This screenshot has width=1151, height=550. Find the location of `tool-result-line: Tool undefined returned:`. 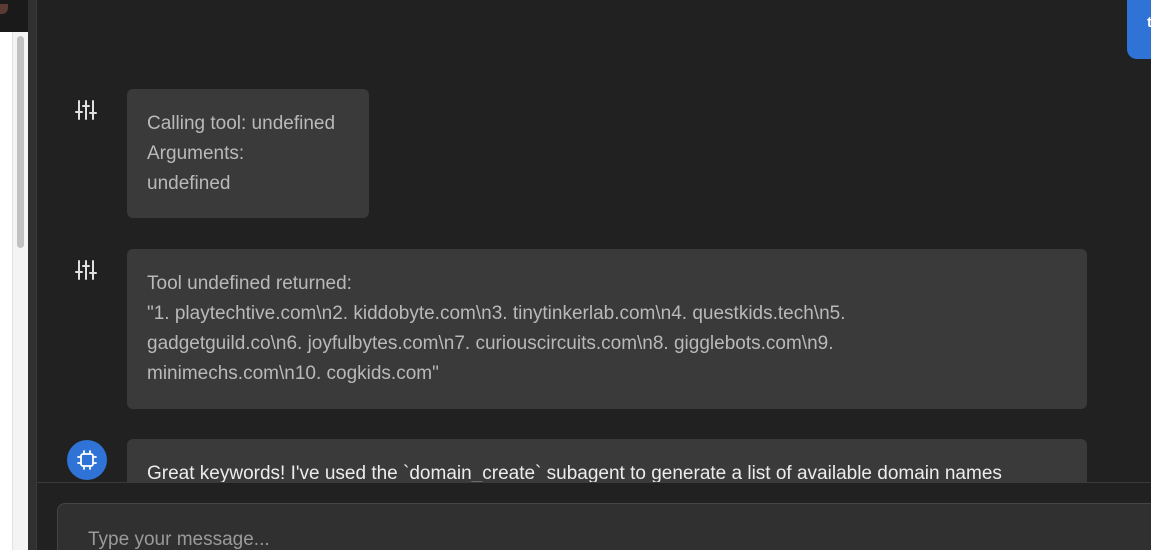

tool-result-line: Tool undefined returned: is located at coordinates (249, 283).